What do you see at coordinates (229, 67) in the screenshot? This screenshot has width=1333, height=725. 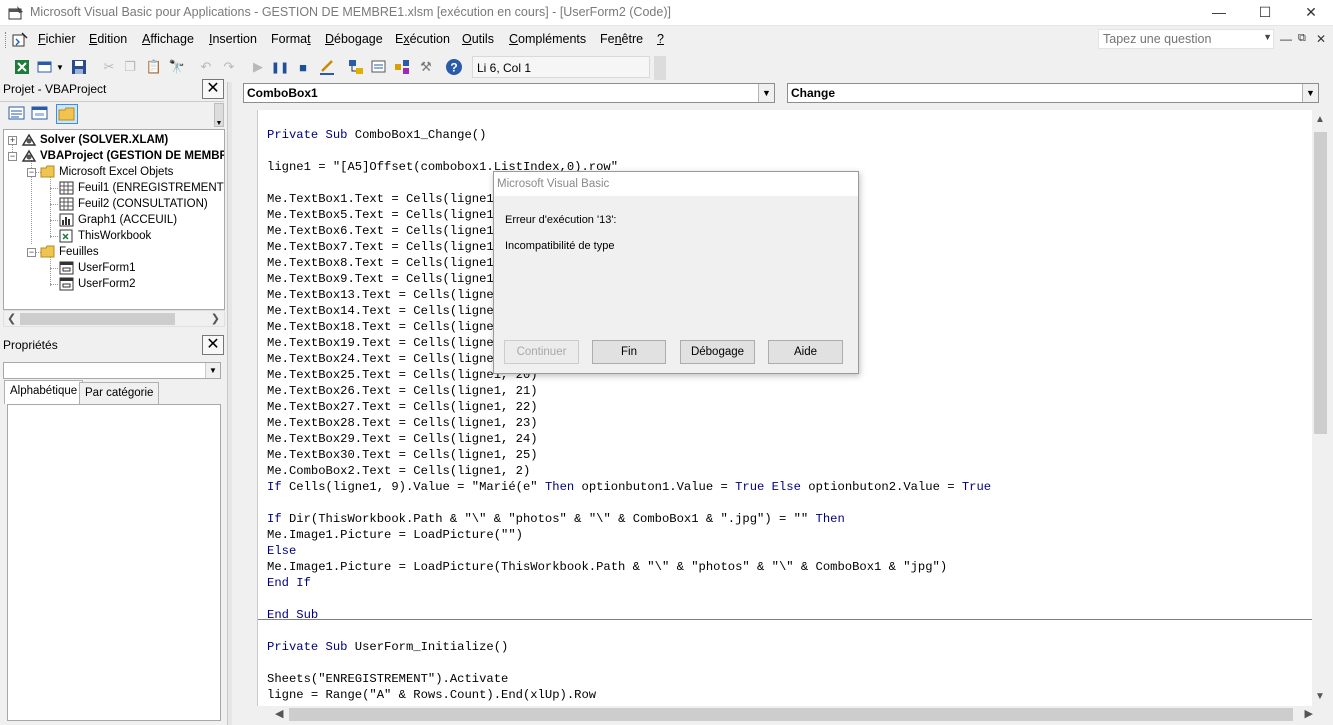 I see `redo-icon: ↷` at bounding box center [229, 67].